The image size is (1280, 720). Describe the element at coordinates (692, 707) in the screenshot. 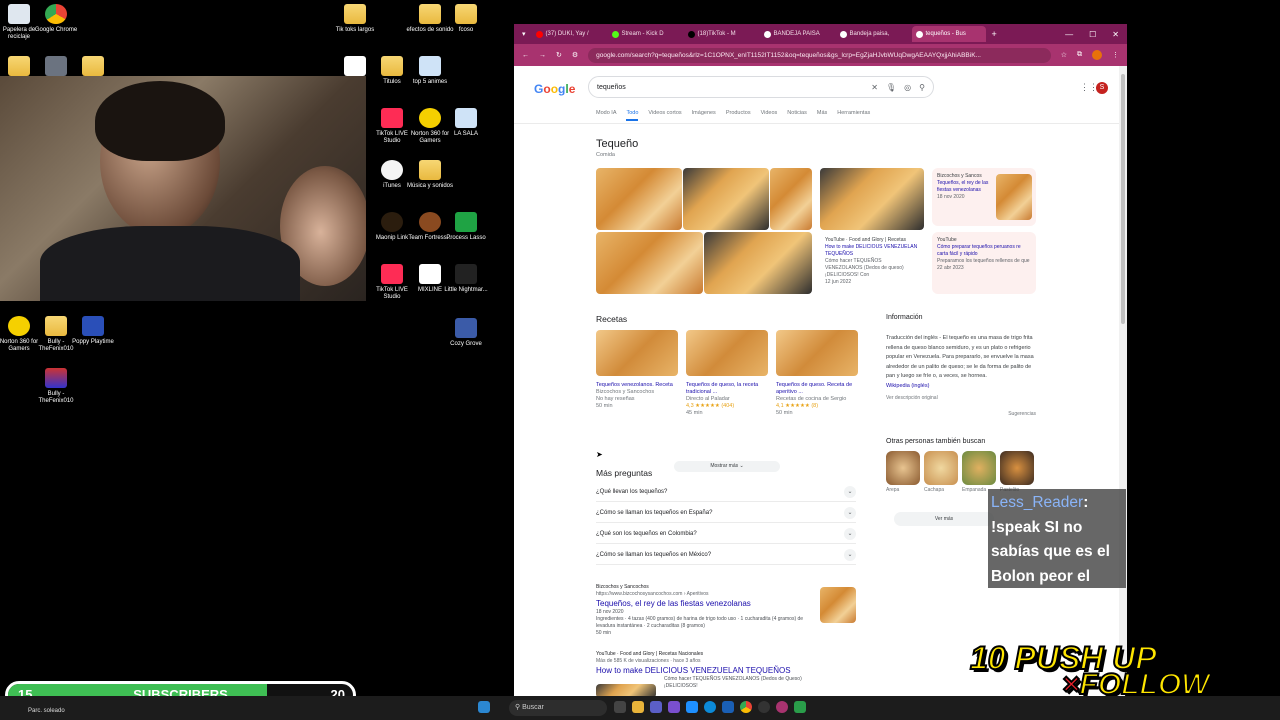

I see `mail-icon` at that location.